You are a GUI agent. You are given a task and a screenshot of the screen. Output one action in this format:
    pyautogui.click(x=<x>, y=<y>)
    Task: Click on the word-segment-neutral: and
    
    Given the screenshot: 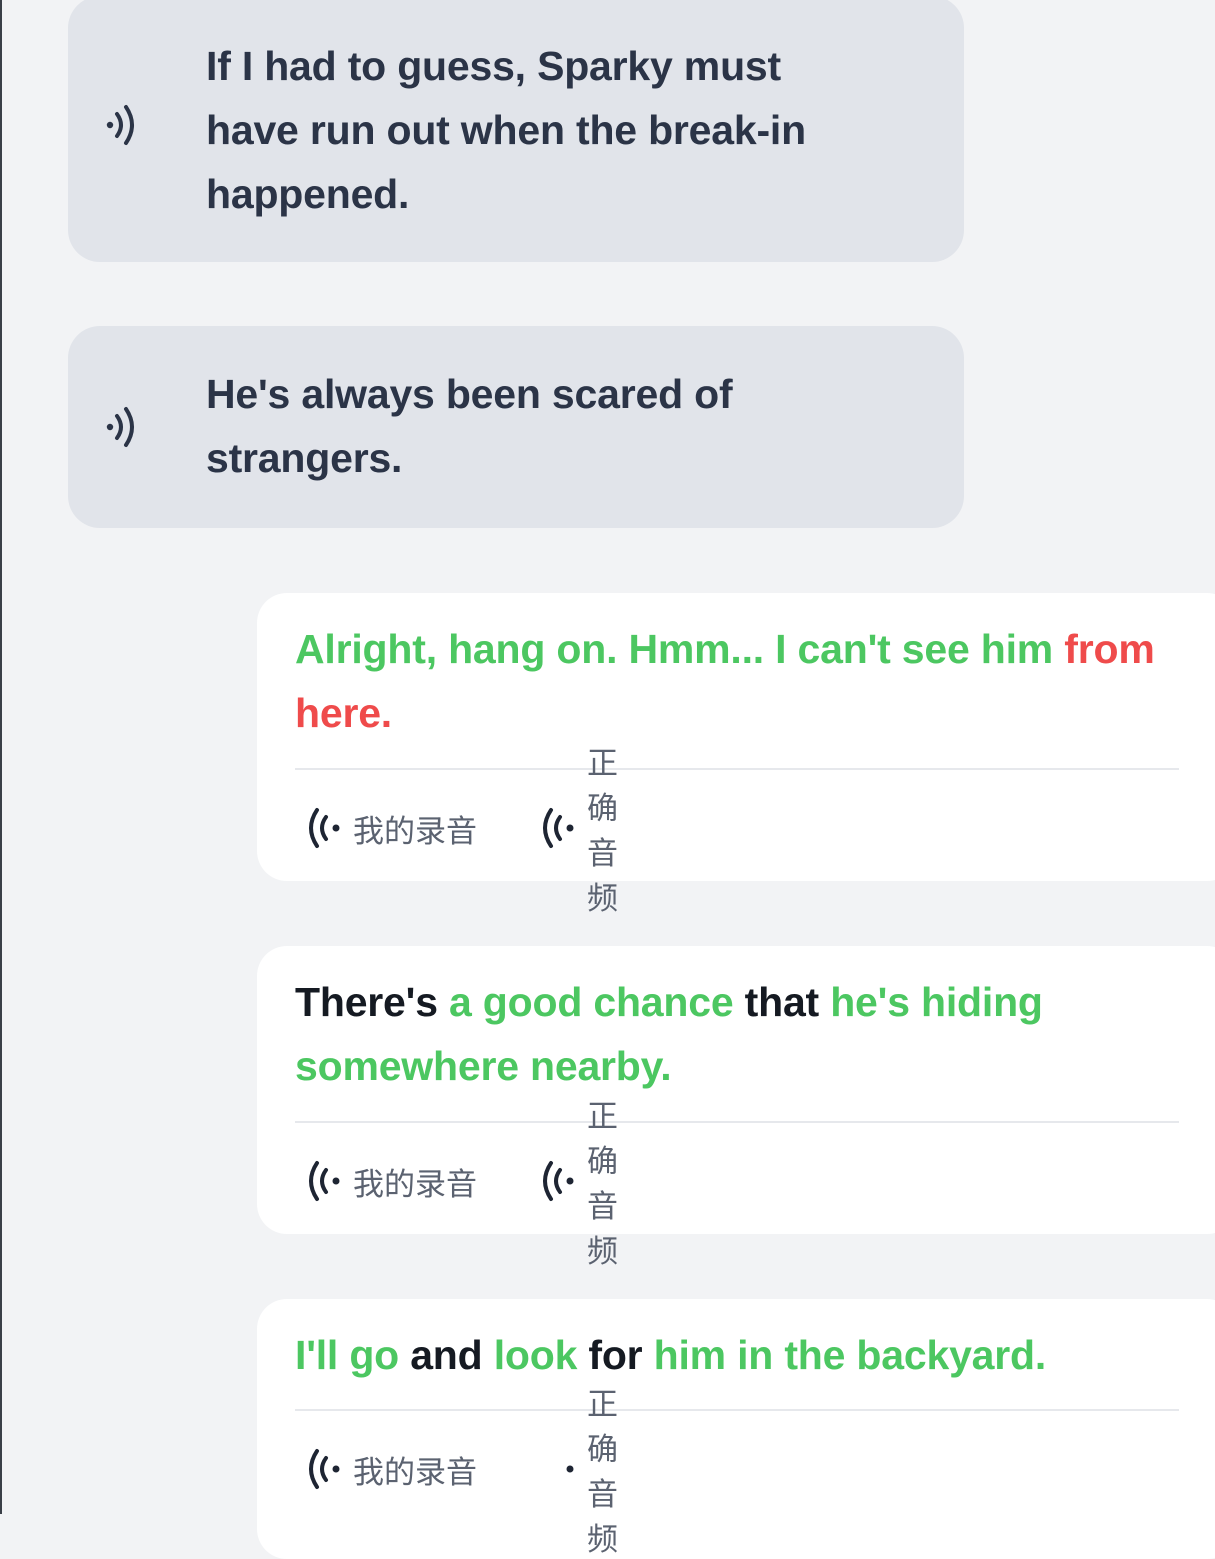 What is the action you would take?
    pyautogui.click(x=452, y=1355)
    